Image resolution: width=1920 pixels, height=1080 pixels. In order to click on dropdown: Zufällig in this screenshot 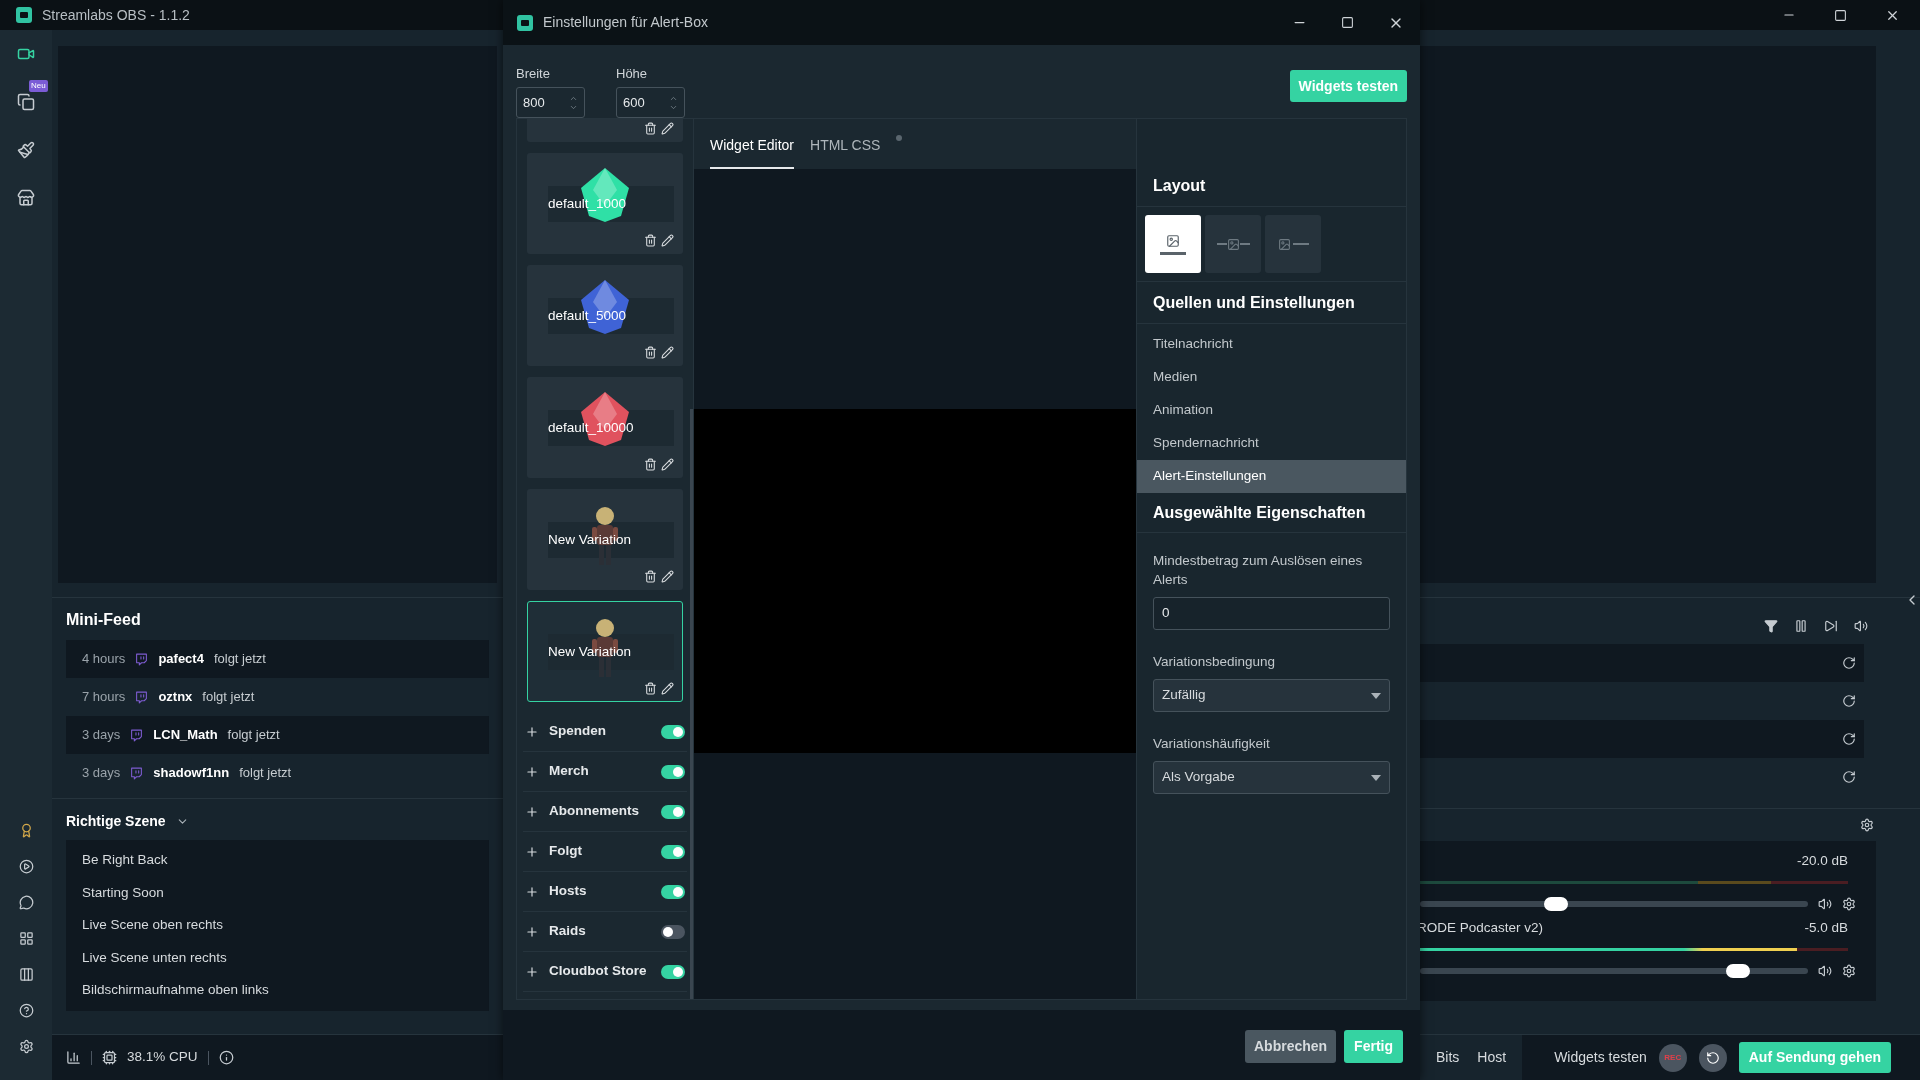, I will do `click(1271, 695)`.